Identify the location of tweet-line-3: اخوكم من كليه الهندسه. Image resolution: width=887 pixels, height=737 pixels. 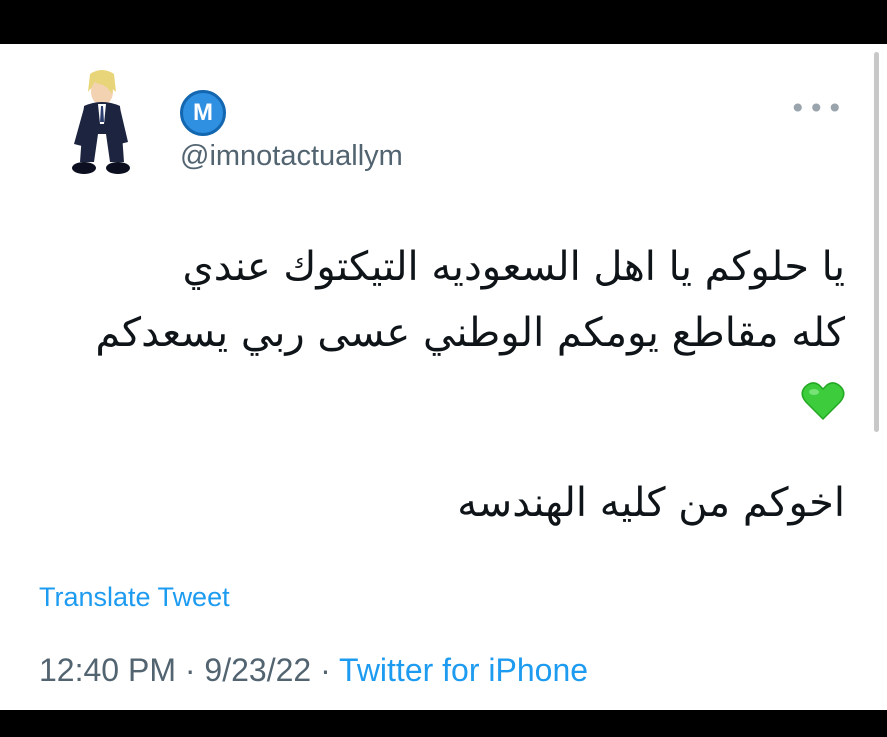
(651, 503).